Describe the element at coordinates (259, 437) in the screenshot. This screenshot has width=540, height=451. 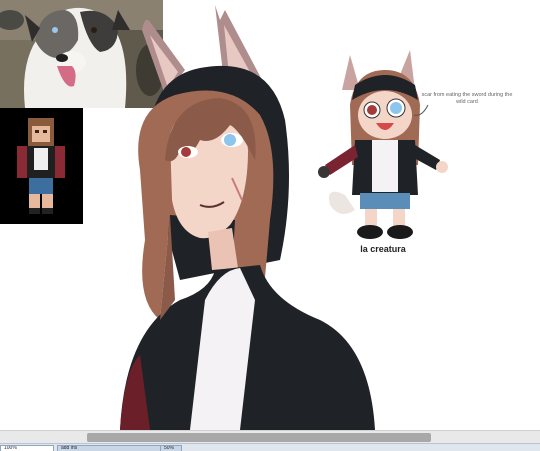
I see `scrollbar-thumb` at that location.